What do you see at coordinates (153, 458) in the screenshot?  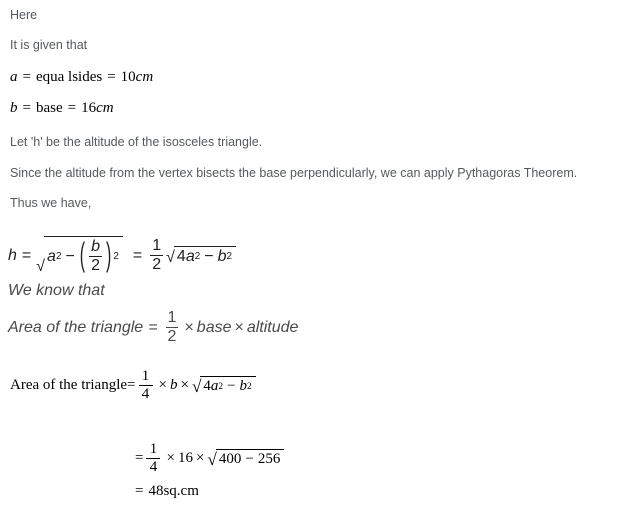 I see `area-numeric-one-quarter: 1 4` at bounding box center [153, 458].